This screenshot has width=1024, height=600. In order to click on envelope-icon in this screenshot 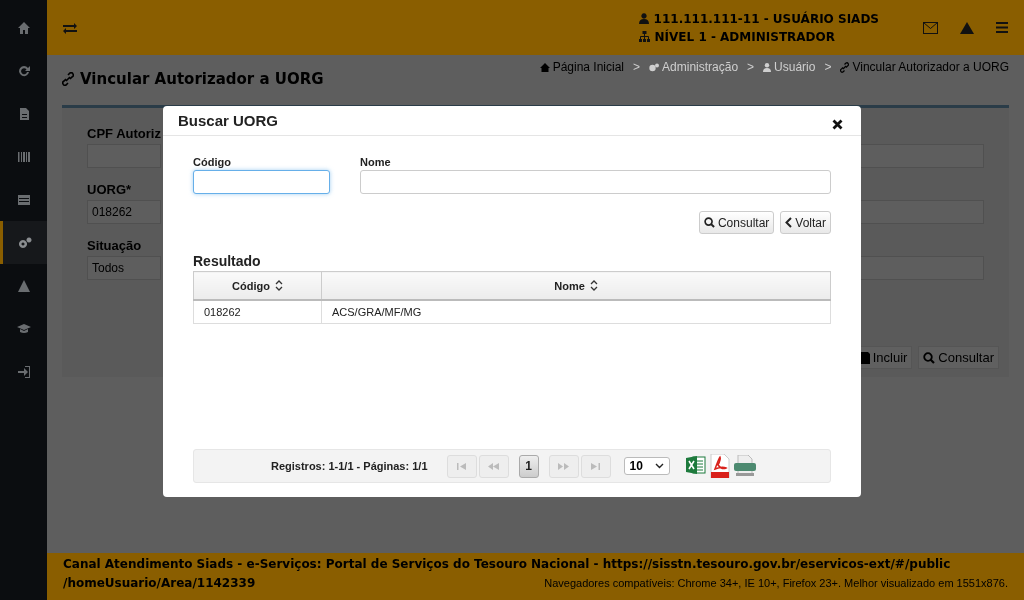, I will do `click(930, 27)`.